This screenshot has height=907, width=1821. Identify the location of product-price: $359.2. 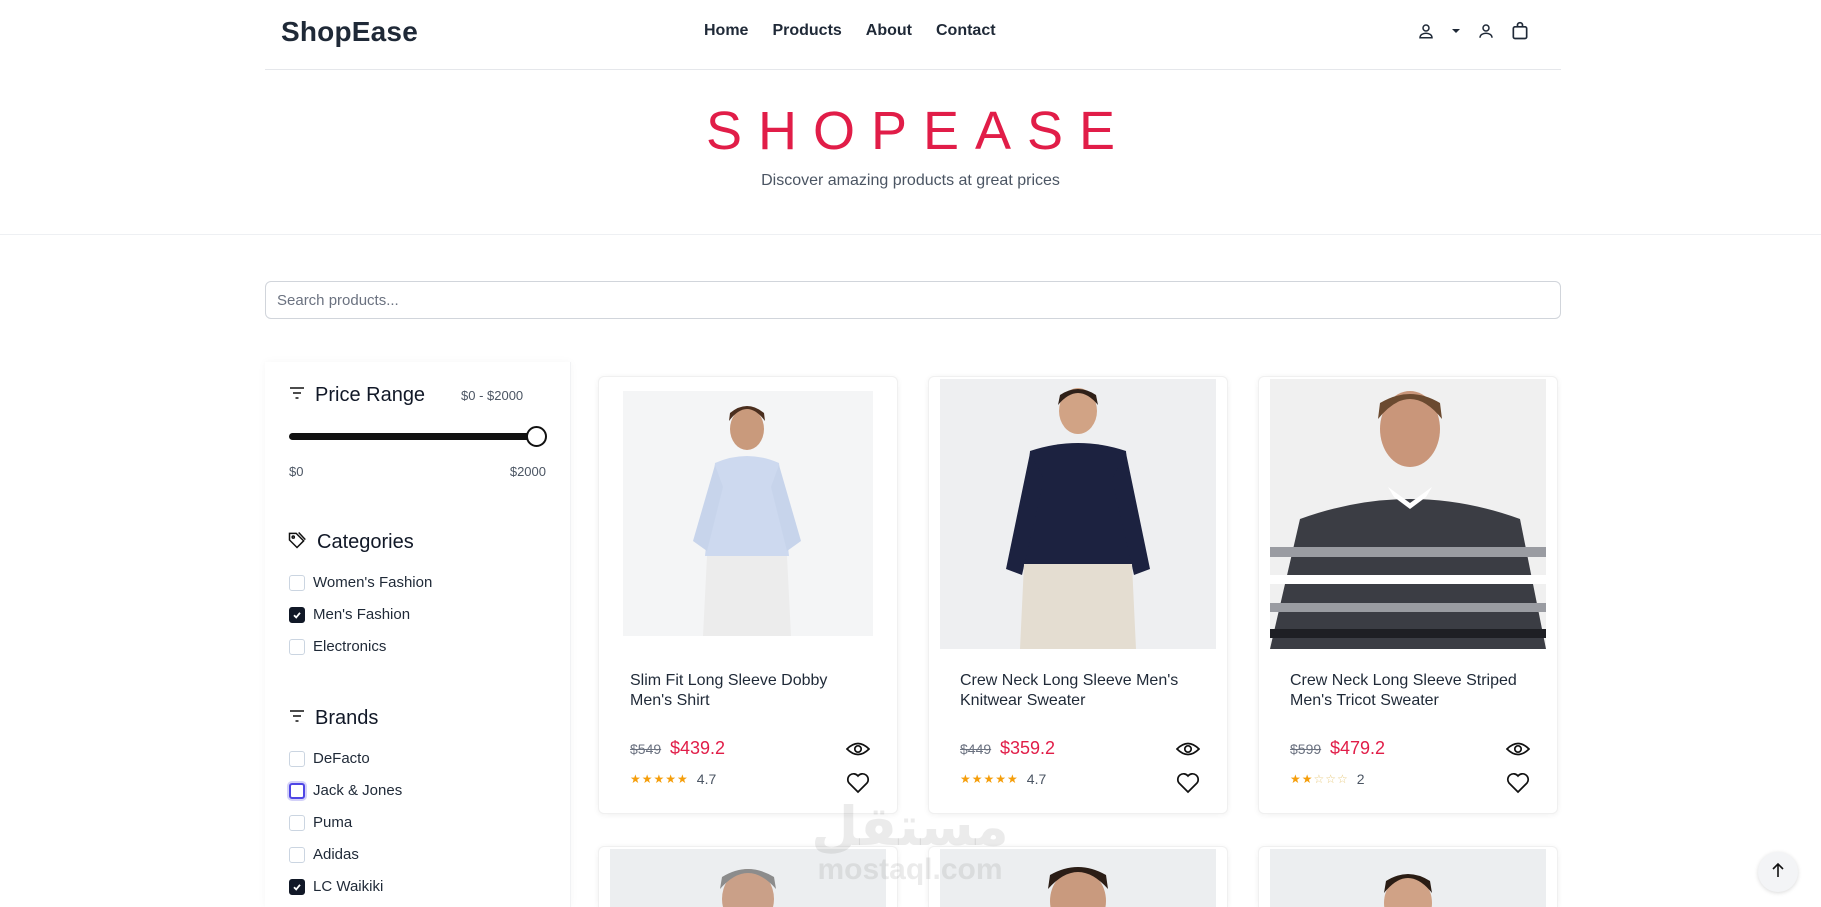
(1028, 748).